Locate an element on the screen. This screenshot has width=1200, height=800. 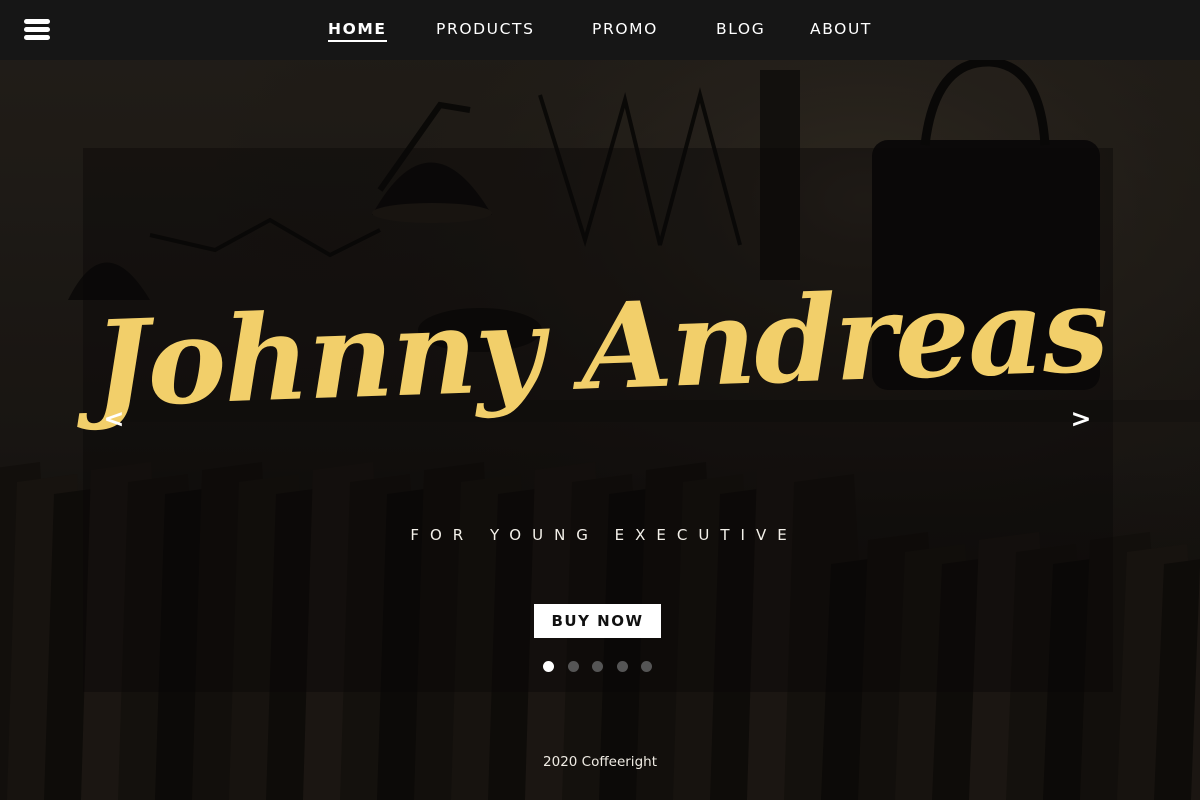
buy-now-button: BUY NOW is located at coordinates (597, 621).